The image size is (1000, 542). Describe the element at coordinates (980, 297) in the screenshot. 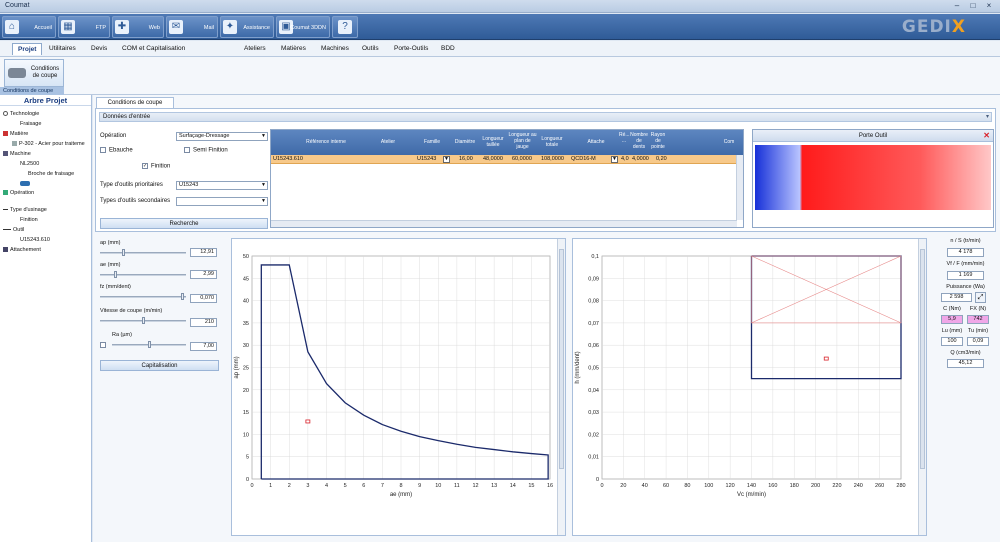

I see `power-chart-icon: ⤢` at that location.